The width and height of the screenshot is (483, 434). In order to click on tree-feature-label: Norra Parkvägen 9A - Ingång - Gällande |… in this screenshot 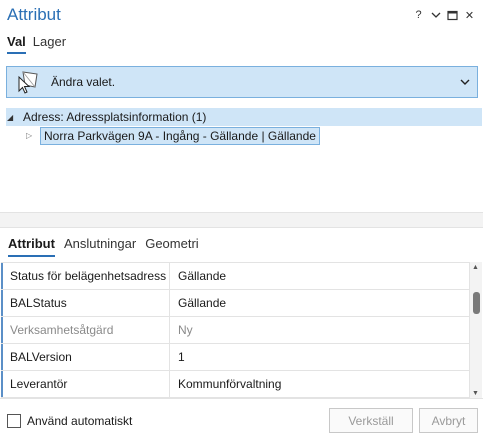, I will do `click(180, 135)`.